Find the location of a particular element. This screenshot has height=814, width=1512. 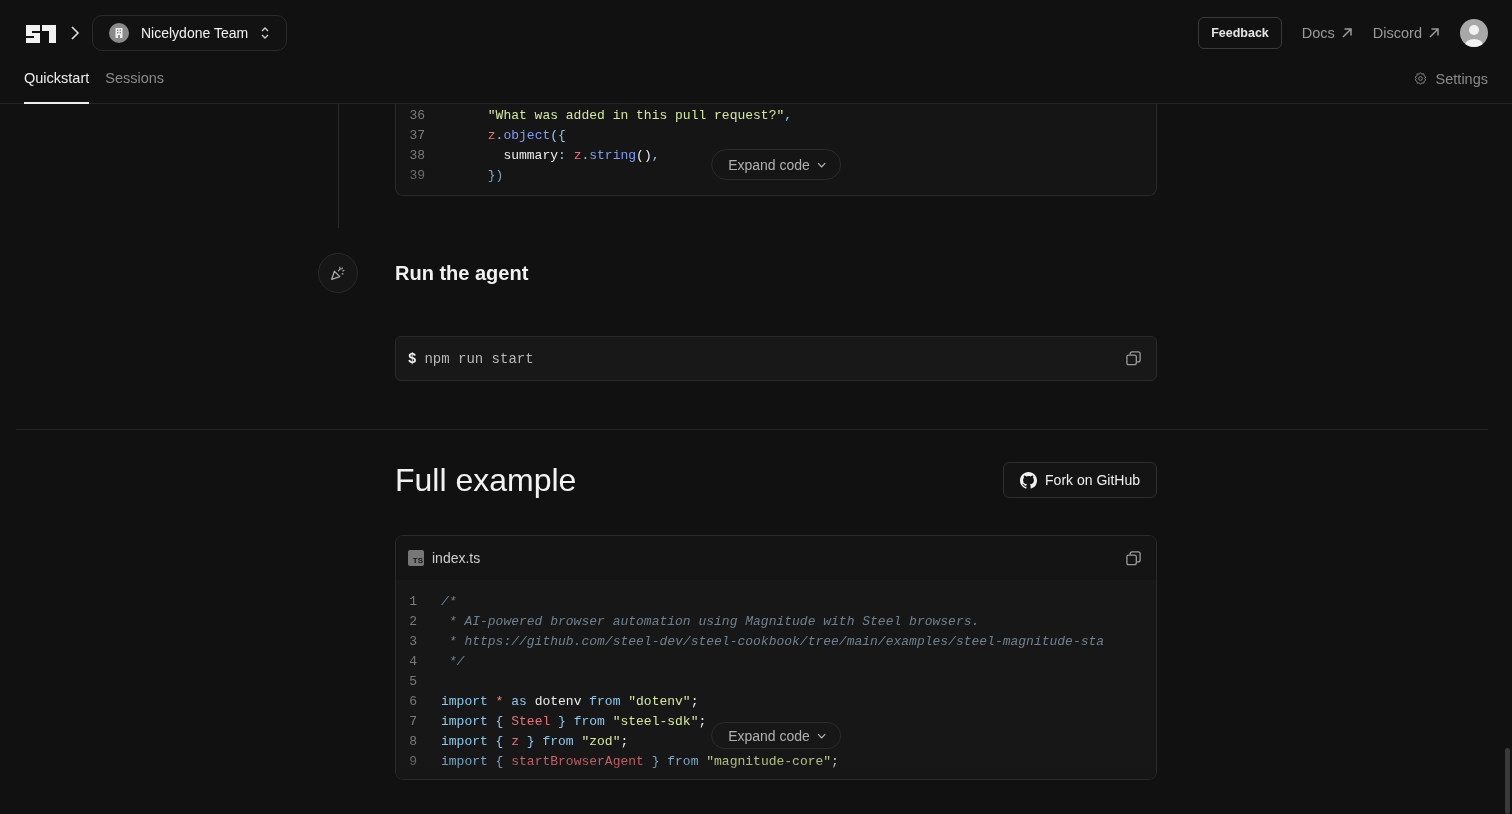

scrollbar is located at coordinates (1507, 781).